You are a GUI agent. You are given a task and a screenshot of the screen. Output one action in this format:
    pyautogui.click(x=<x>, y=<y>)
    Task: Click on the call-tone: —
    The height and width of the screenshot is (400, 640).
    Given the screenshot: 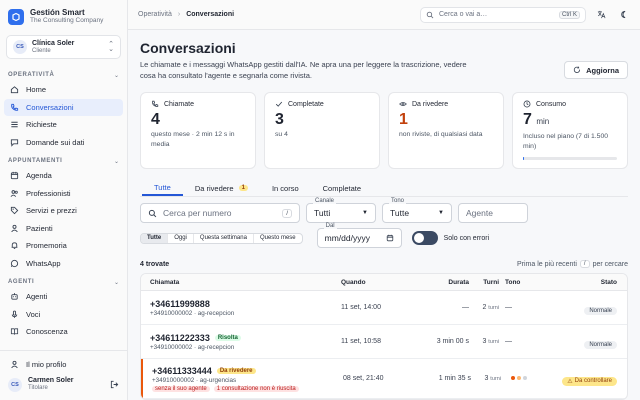 What is the action you would take?
    pyautogui.click(x=508, y=341)
    